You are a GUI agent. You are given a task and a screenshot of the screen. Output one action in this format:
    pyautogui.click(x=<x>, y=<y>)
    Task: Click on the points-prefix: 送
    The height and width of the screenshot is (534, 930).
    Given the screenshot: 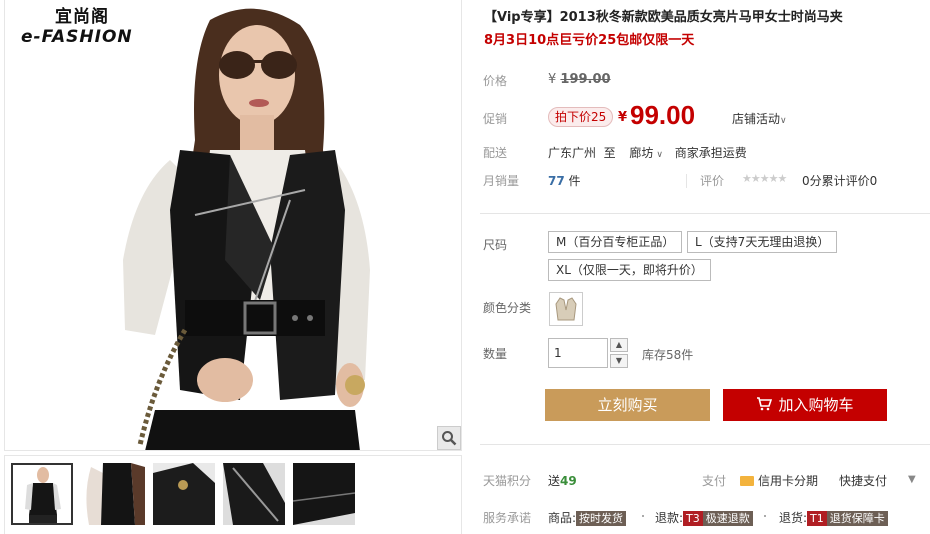 What is the action you would take?
    pyautogui.click(x=554, y=481)
    